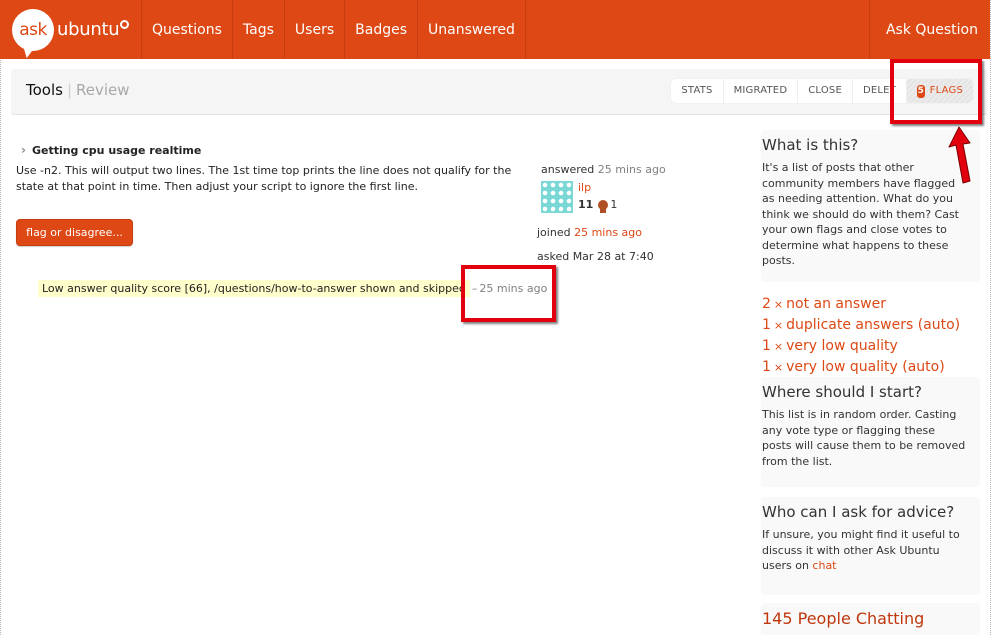  What do you see at coordinates (0, 317) in the screenshot?
I see `page-left-edge` at bounding box center [0, 317].